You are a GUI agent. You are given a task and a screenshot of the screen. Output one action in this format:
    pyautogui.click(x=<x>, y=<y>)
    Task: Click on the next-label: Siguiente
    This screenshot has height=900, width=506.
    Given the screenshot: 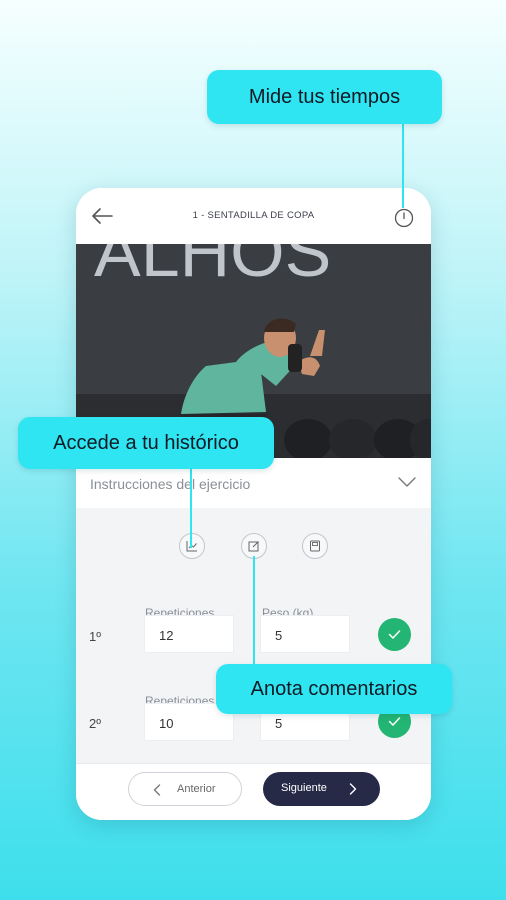 What is the action you would take?
    pyautogui.click(x=304, y=788)
    